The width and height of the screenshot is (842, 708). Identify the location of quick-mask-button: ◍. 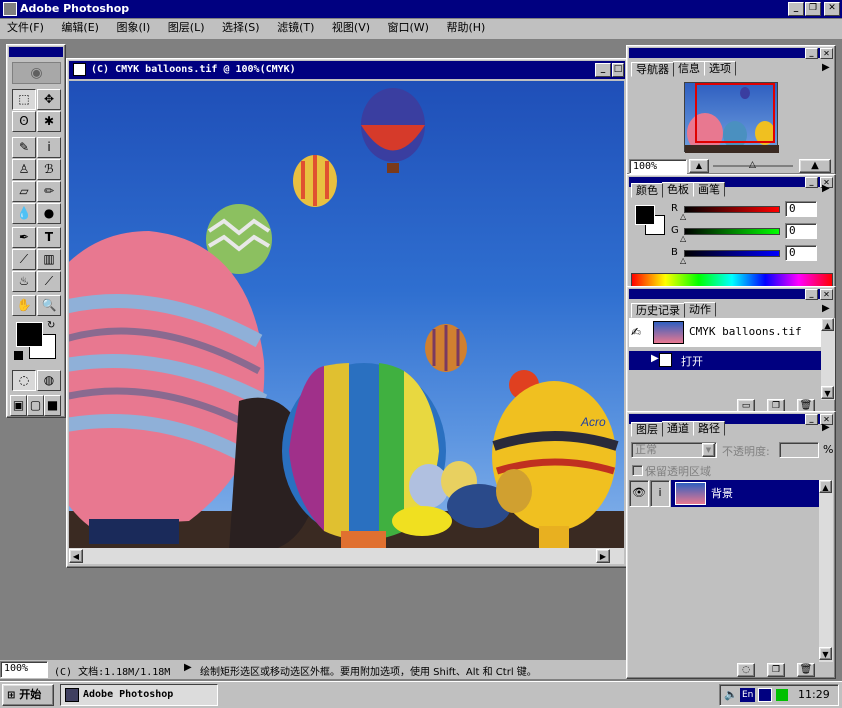
(49, 380).